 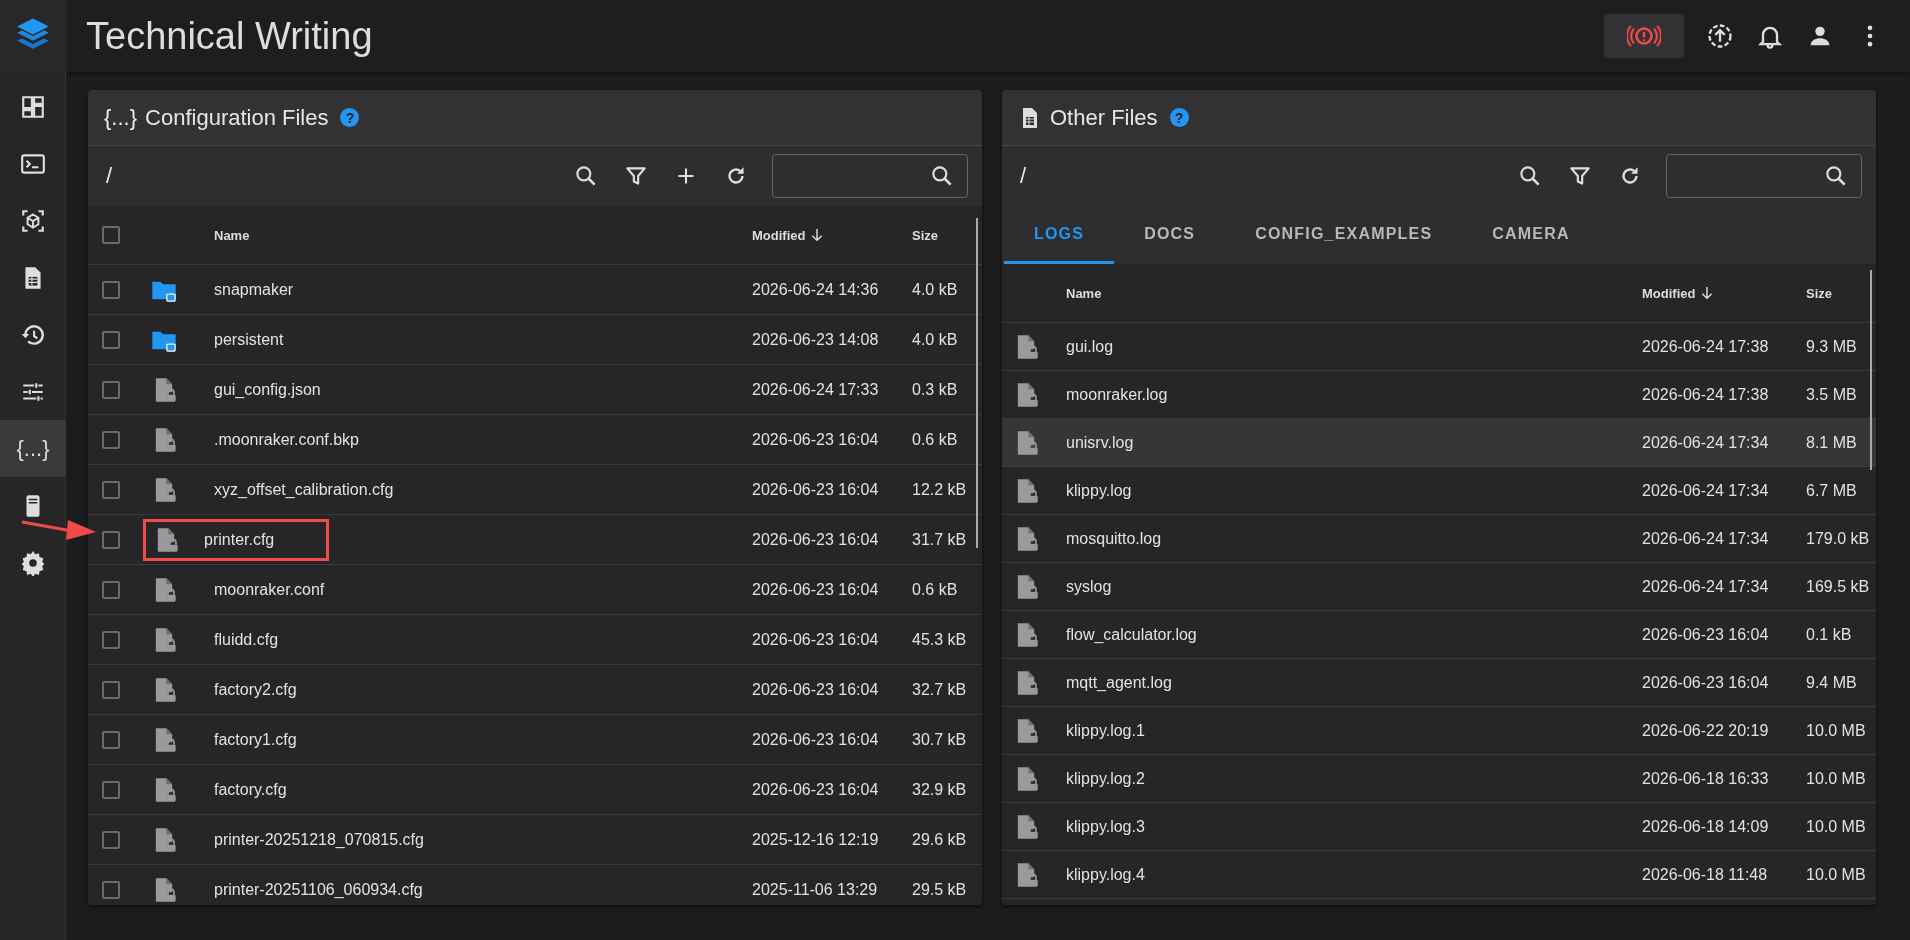 I want to click on file-name: klippy.log.4, so click(x=1105, y=874).